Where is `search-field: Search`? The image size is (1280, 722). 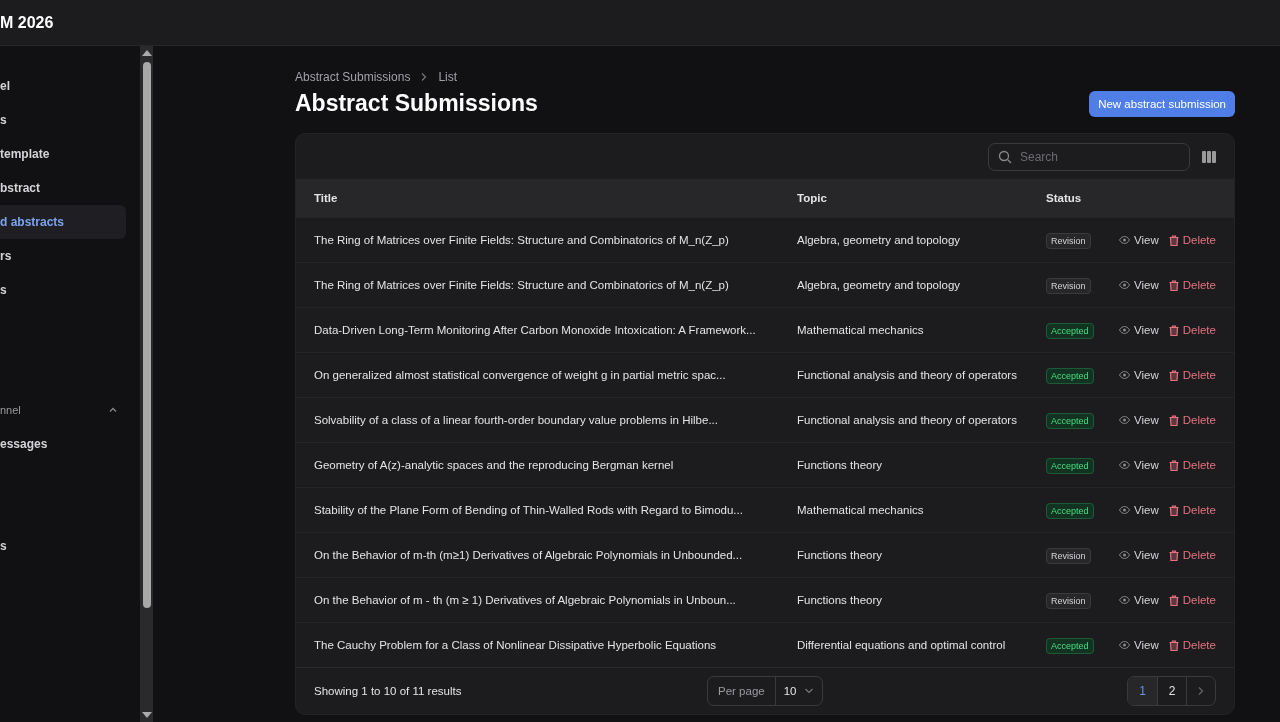 search-field: Search is located at coordinates (1089, 156).